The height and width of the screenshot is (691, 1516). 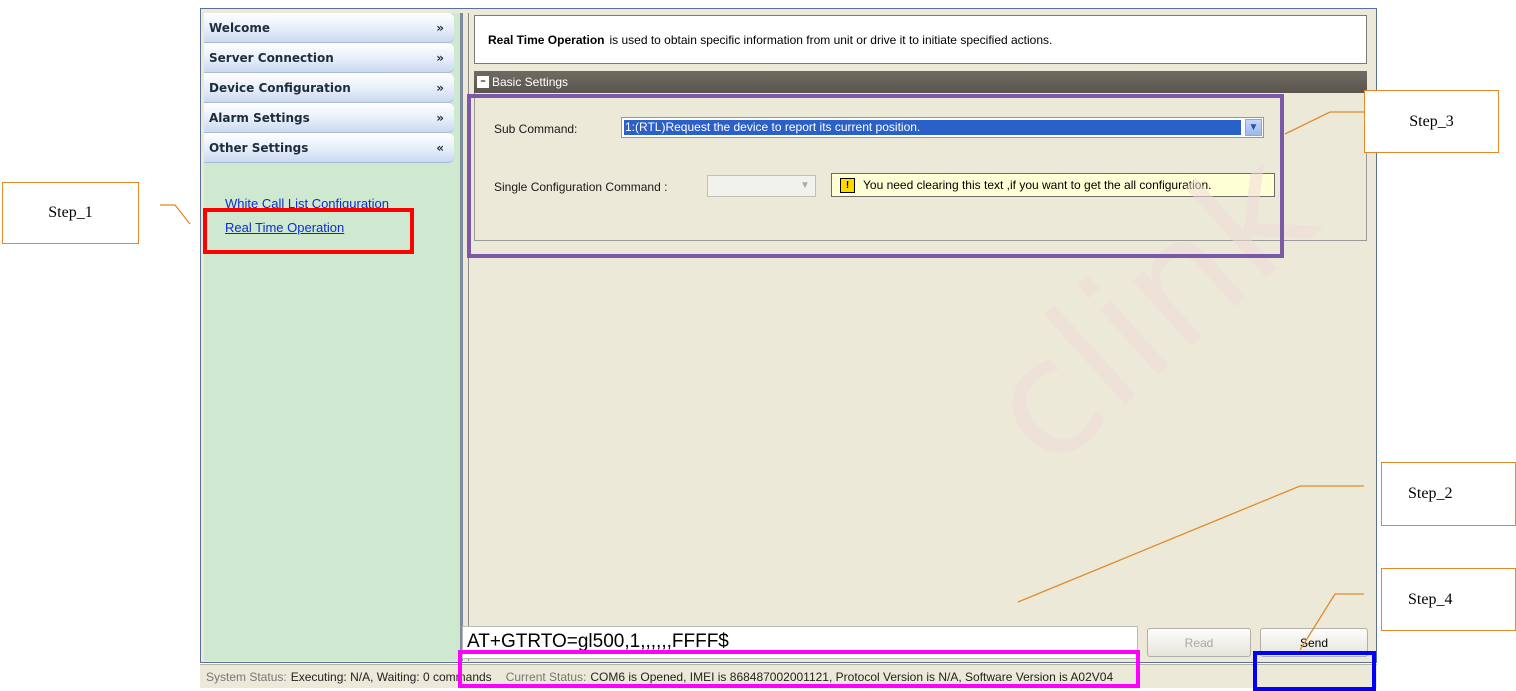 I want to click on step4-label: Step_4, so click(x=1448, y=599).